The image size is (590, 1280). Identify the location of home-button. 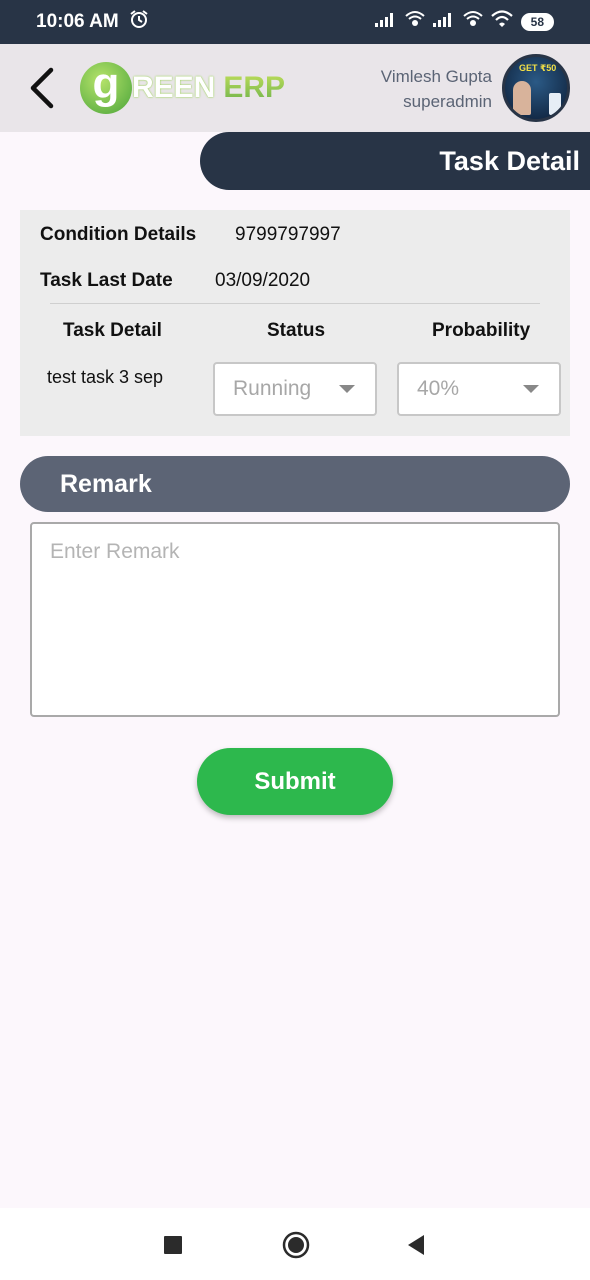
(296, 1247).